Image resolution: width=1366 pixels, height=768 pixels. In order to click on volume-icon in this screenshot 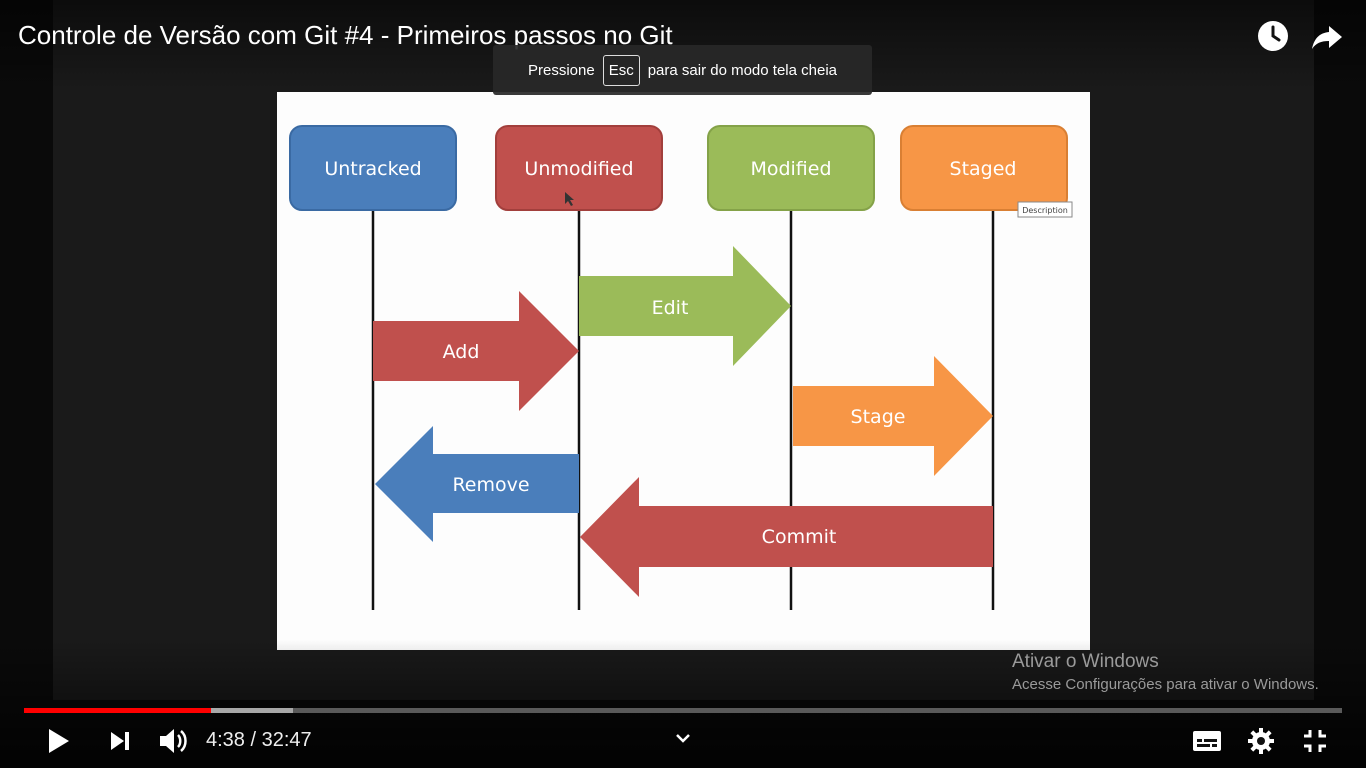, I will do `click(173, 741)`.